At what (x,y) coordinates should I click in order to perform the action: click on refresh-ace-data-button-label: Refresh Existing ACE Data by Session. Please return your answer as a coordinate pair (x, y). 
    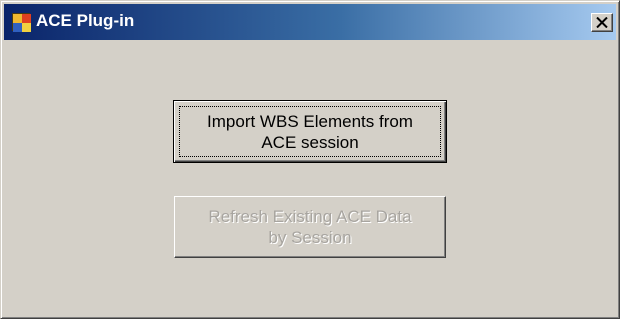
    Looking at the image, I should click on (310, 227).